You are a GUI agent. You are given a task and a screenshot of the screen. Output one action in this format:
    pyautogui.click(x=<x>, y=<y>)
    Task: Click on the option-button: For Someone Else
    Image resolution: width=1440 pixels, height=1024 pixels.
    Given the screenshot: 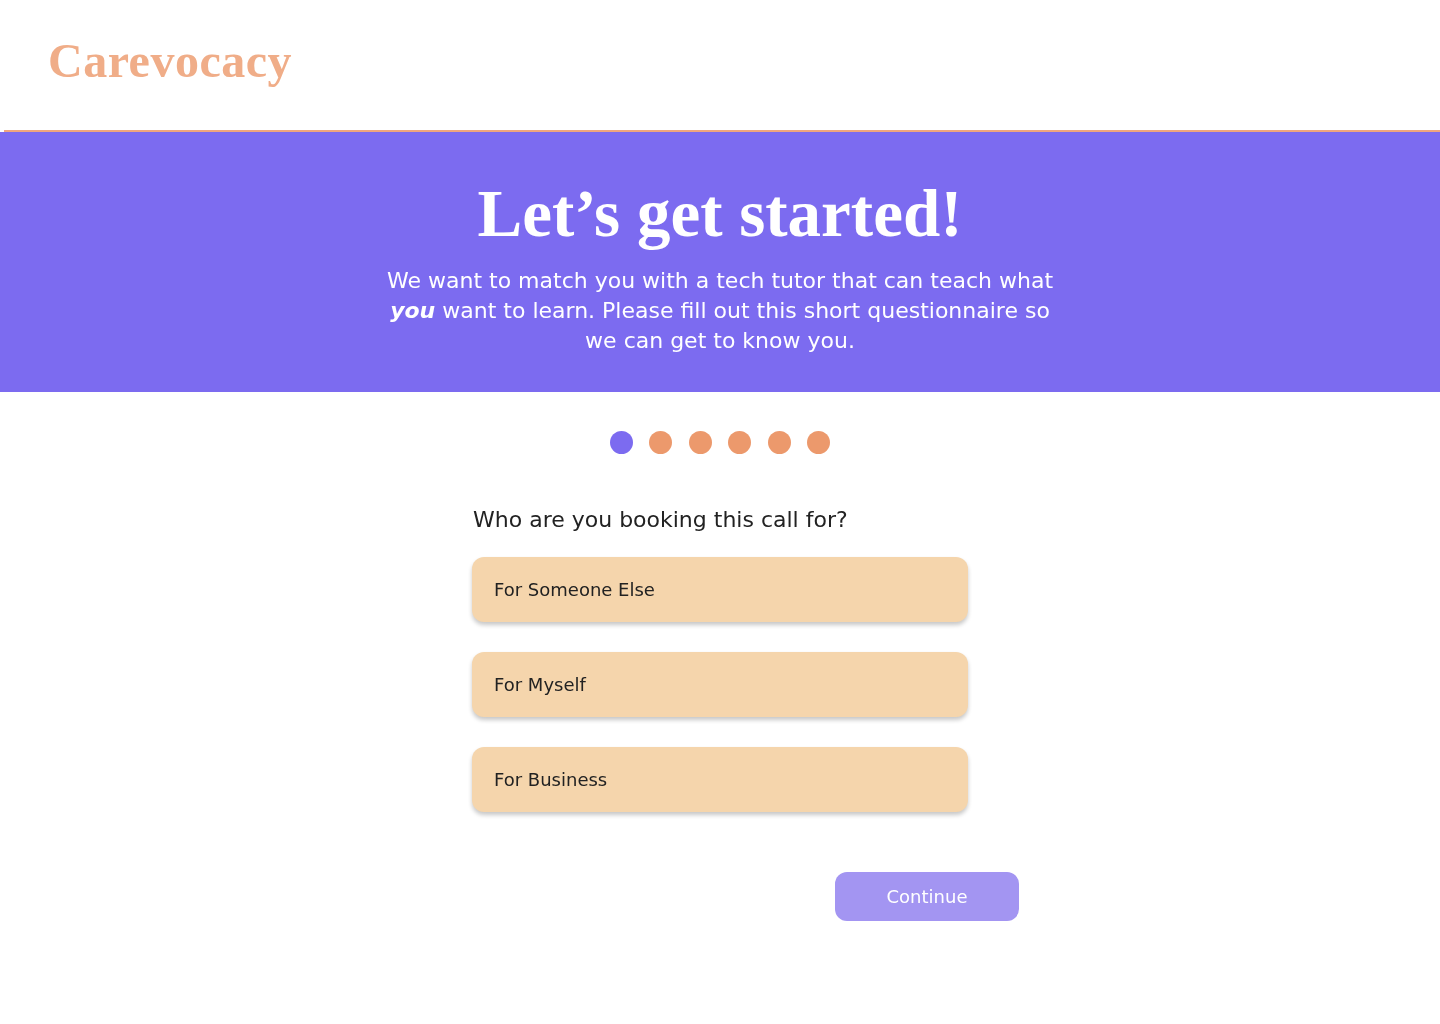 What is the action you would take?
    pyautogui.click(x=720, y=589)
    